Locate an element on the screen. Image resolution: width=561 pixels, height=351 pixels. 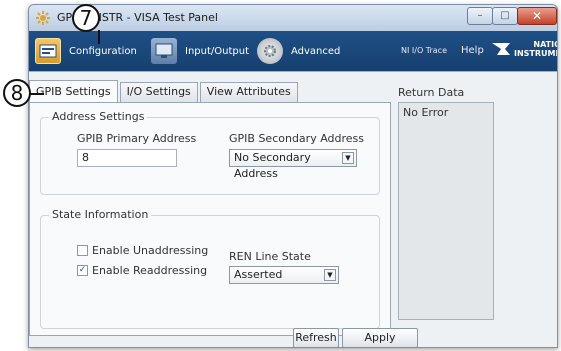
help-link: Help is located at coordinates (472, 51).